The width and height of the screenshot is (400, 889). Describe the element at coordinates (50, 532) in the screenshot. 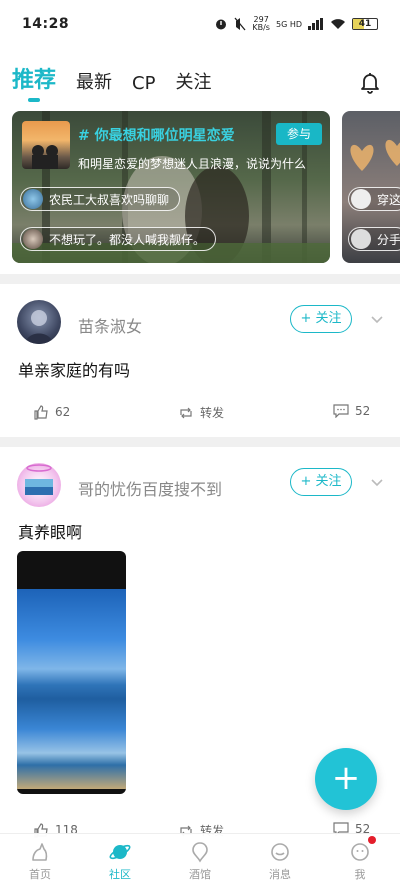

I see `post-text: 真养眼啊` at that location.